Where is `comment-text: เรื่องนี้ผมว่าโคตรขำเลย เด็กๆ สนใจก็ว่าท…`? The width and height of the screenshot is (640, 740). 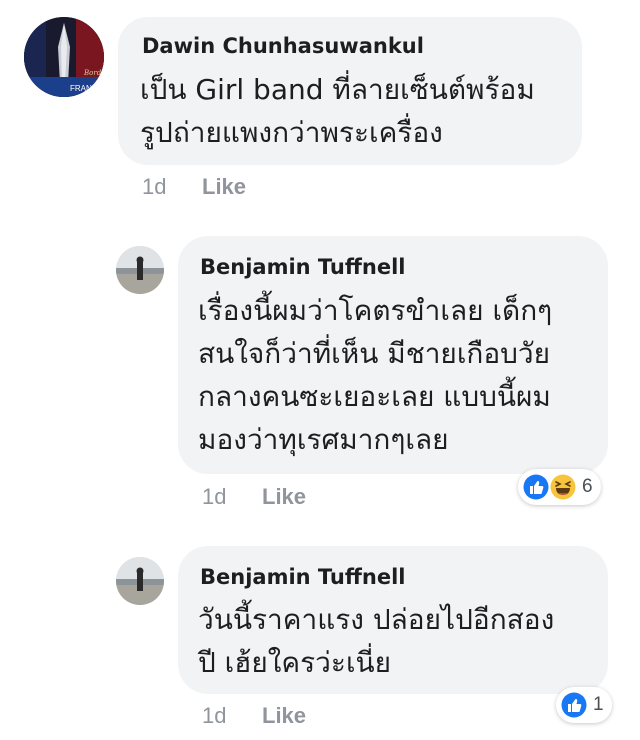
comment-text: เรื่องนี้ผมว่าโคตรขำเลย เด็กๆ สนใจก็ว่าท… is located at coordinates (375, 375).